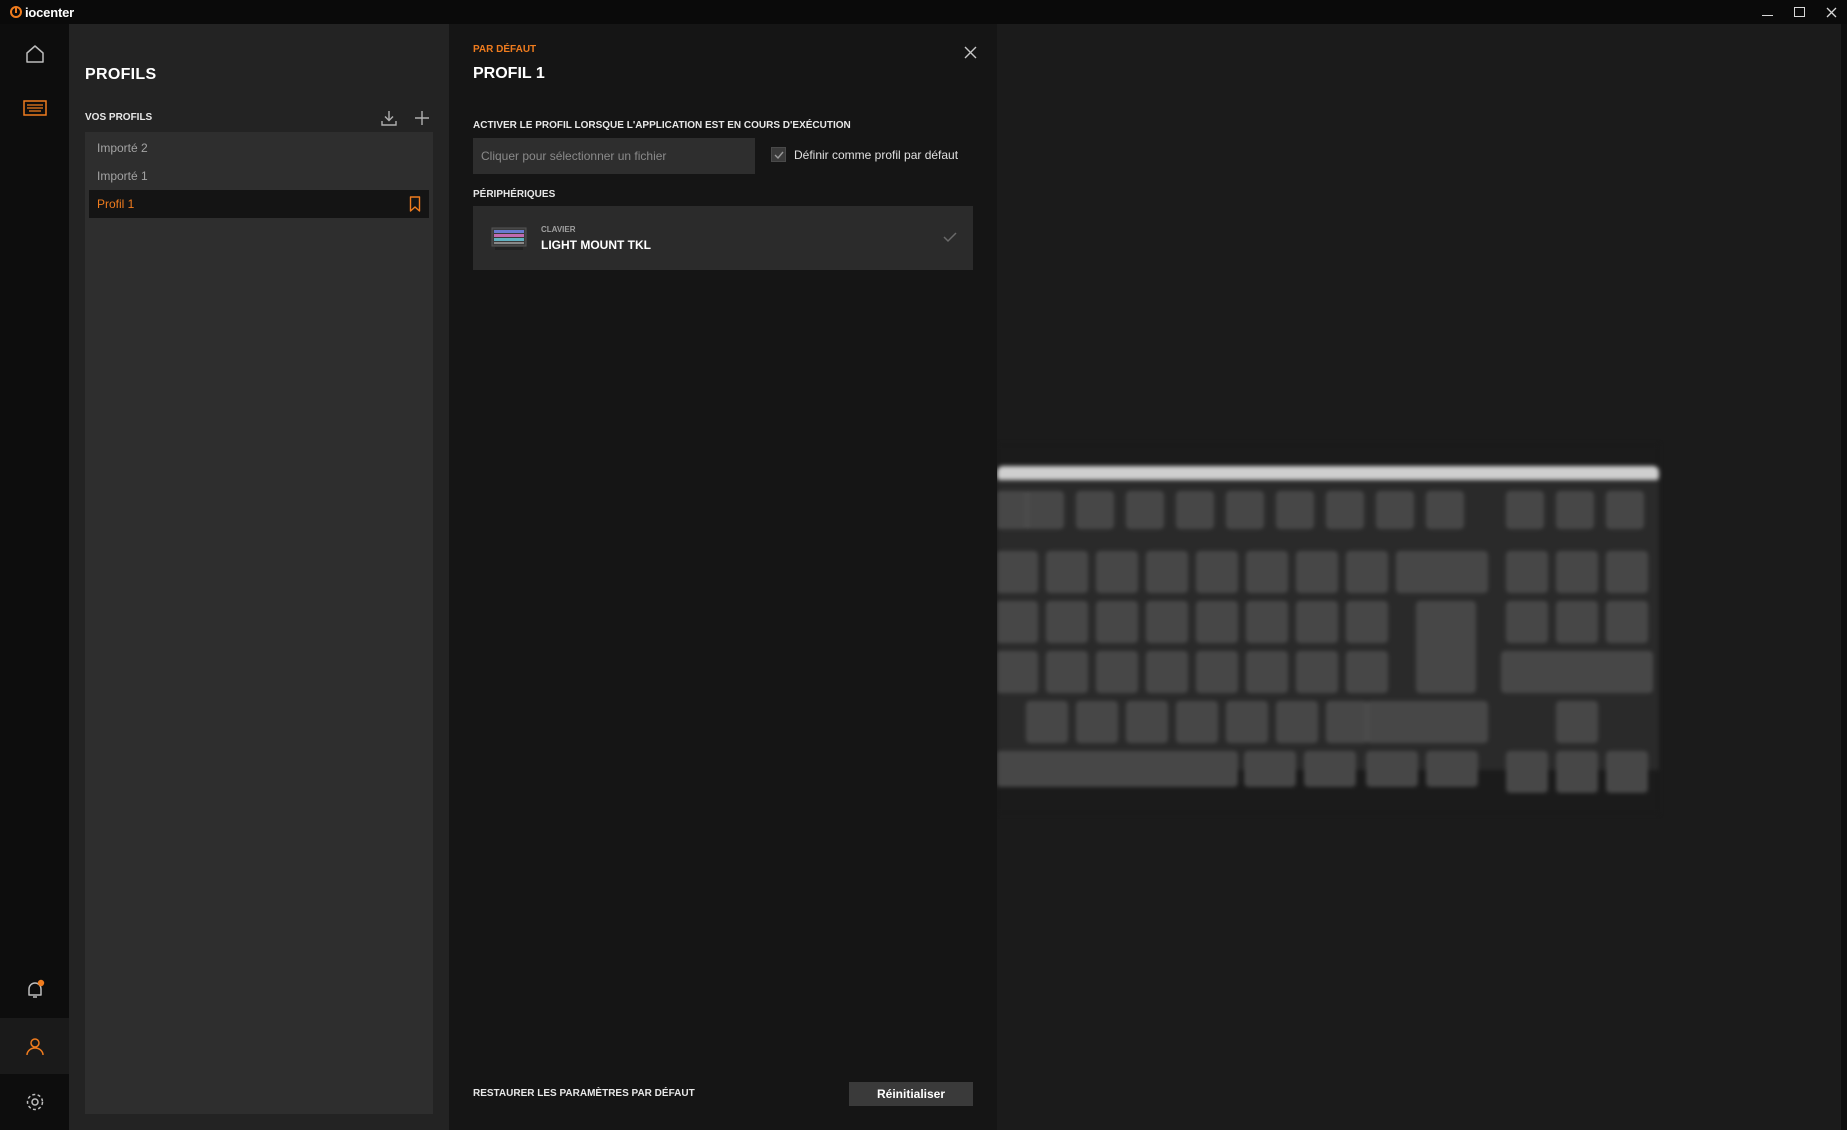 This screenshot has height=1130, width=1847. What do you see at coordinates (614, 156) in the screenshot?
I see `application-file-input` at bounding box center [614, 156].